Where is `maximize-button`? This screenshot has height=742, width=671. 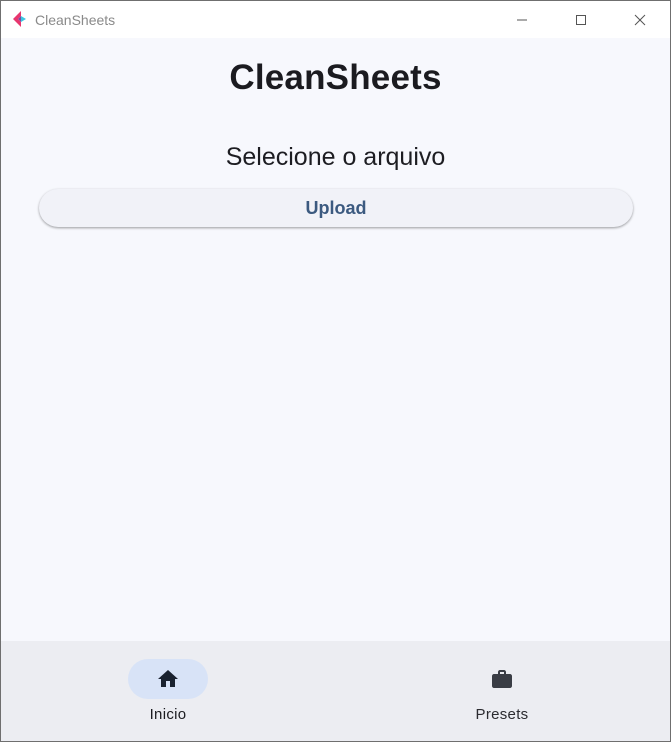 maximize-button is located at coordinates (581, 19).